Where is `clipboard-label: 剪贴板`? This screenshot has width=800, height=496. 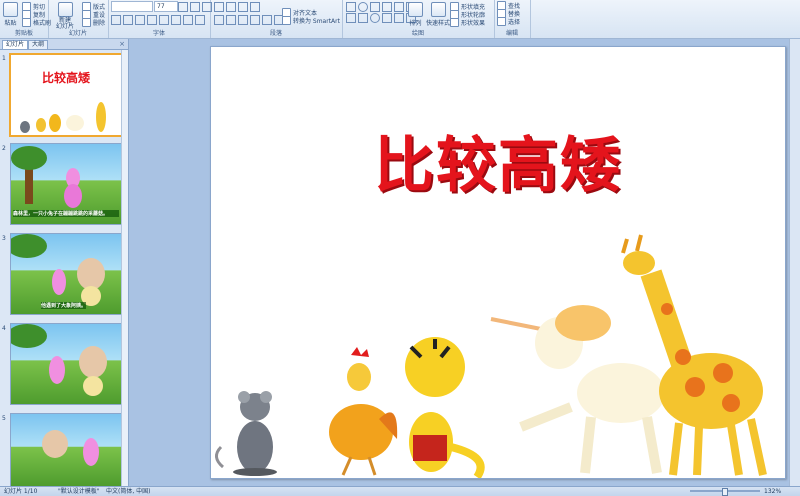
clipboard-label: 剪贴板 is located at coordinates (23, 33).